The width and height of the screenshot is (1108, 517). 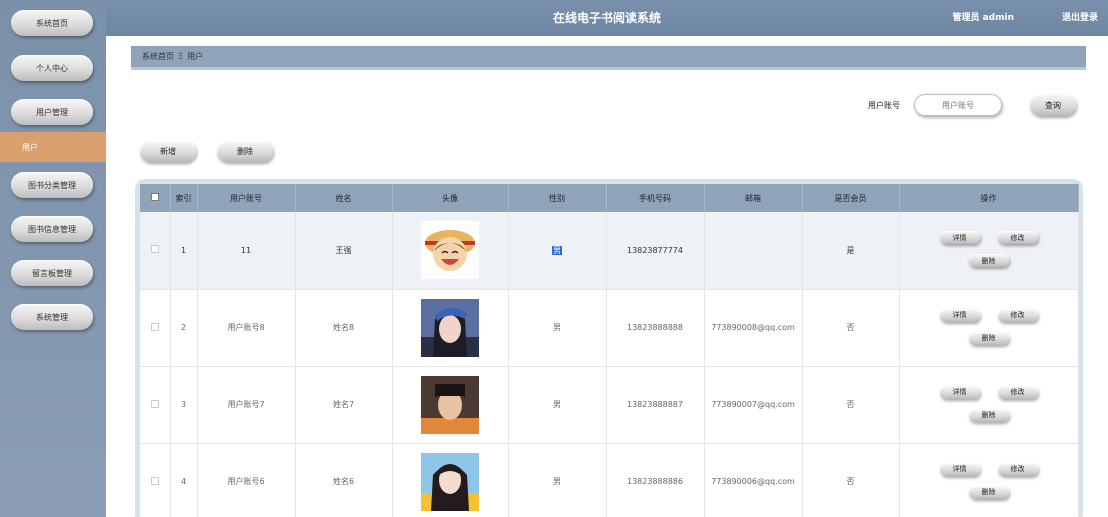 I want to click on column-header: 姓名, so click(x=344, y=198).